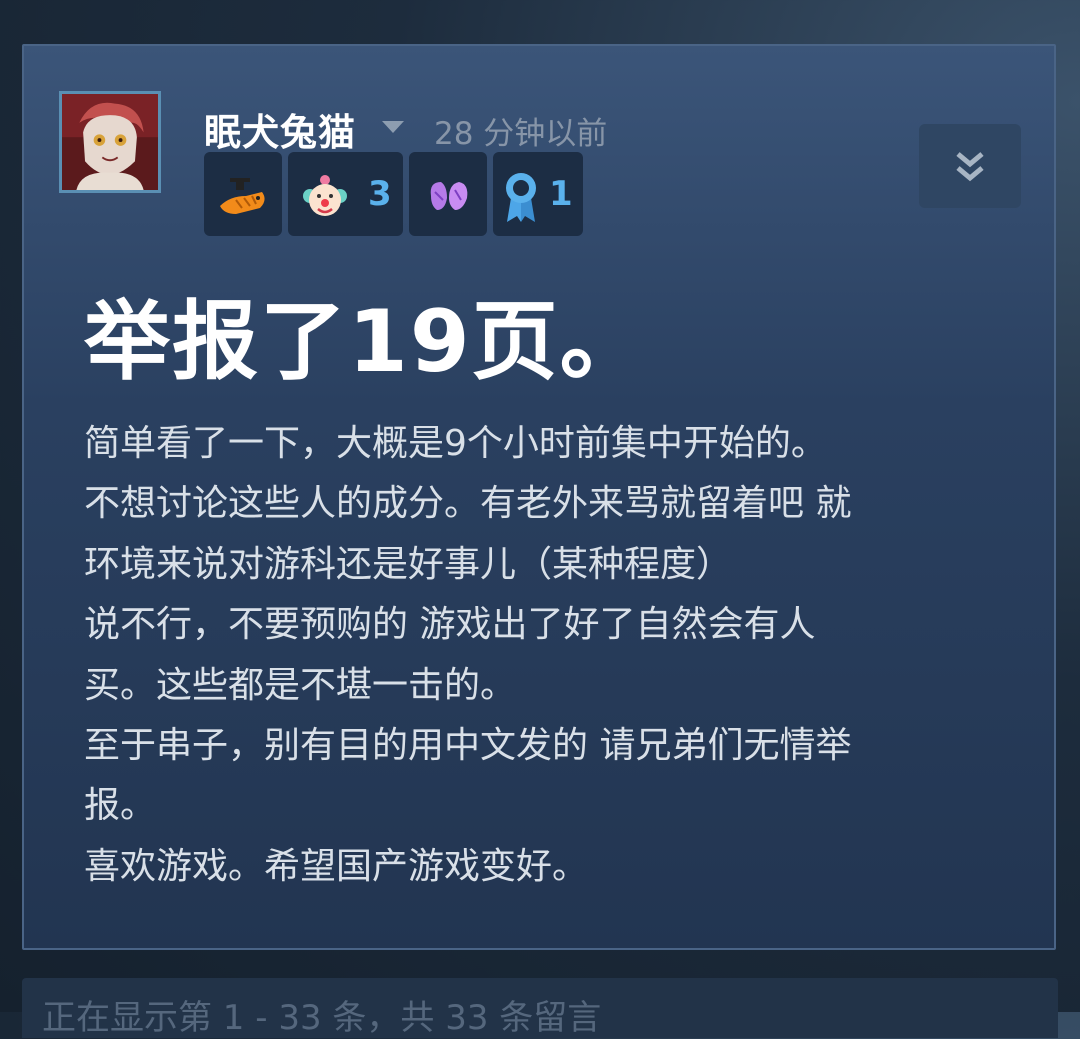 Image resolution: width=1080 pixels, height=1039 pixels. I want to click on user-avatar, so click(110, 142).